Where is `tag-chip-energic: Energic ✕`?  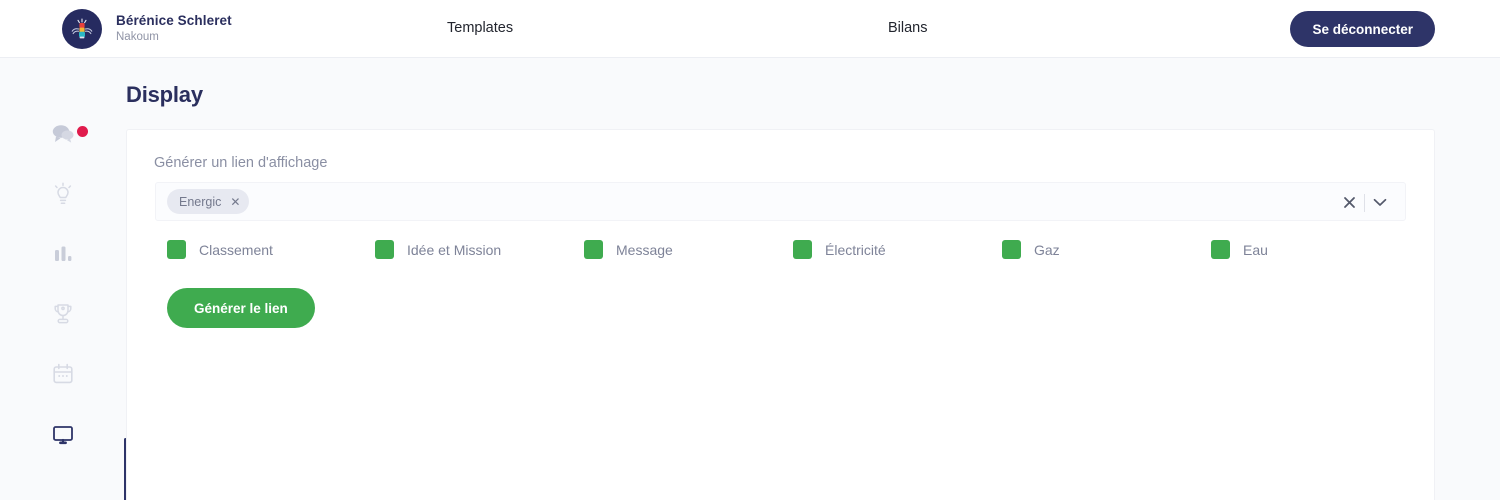 tag-chip-energic: Energic ✕ is located at coordinates (208, 201).